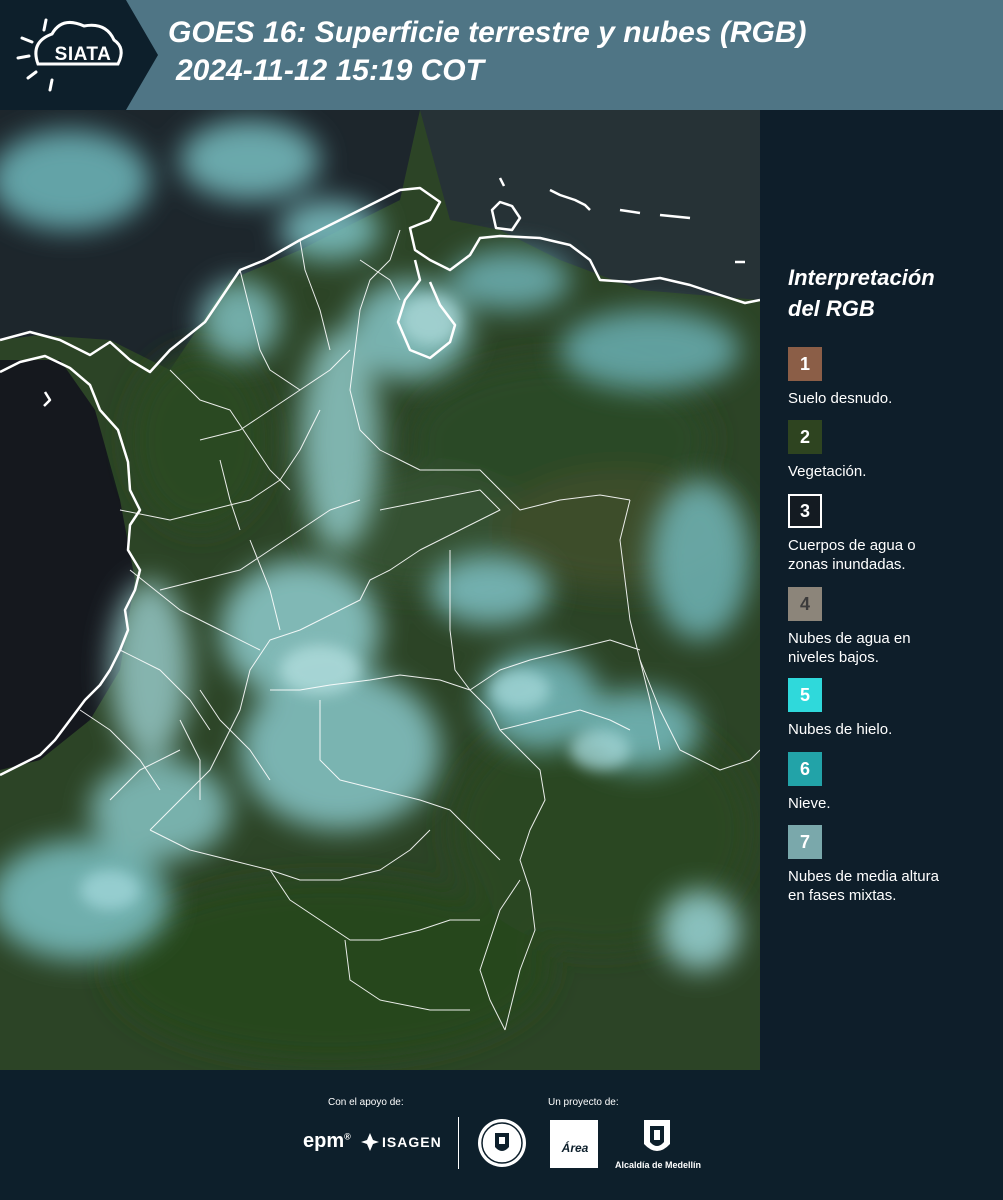  Describe the element at coordinates (458, 1143) in the screenshot. I see `footer-divider` at that location.